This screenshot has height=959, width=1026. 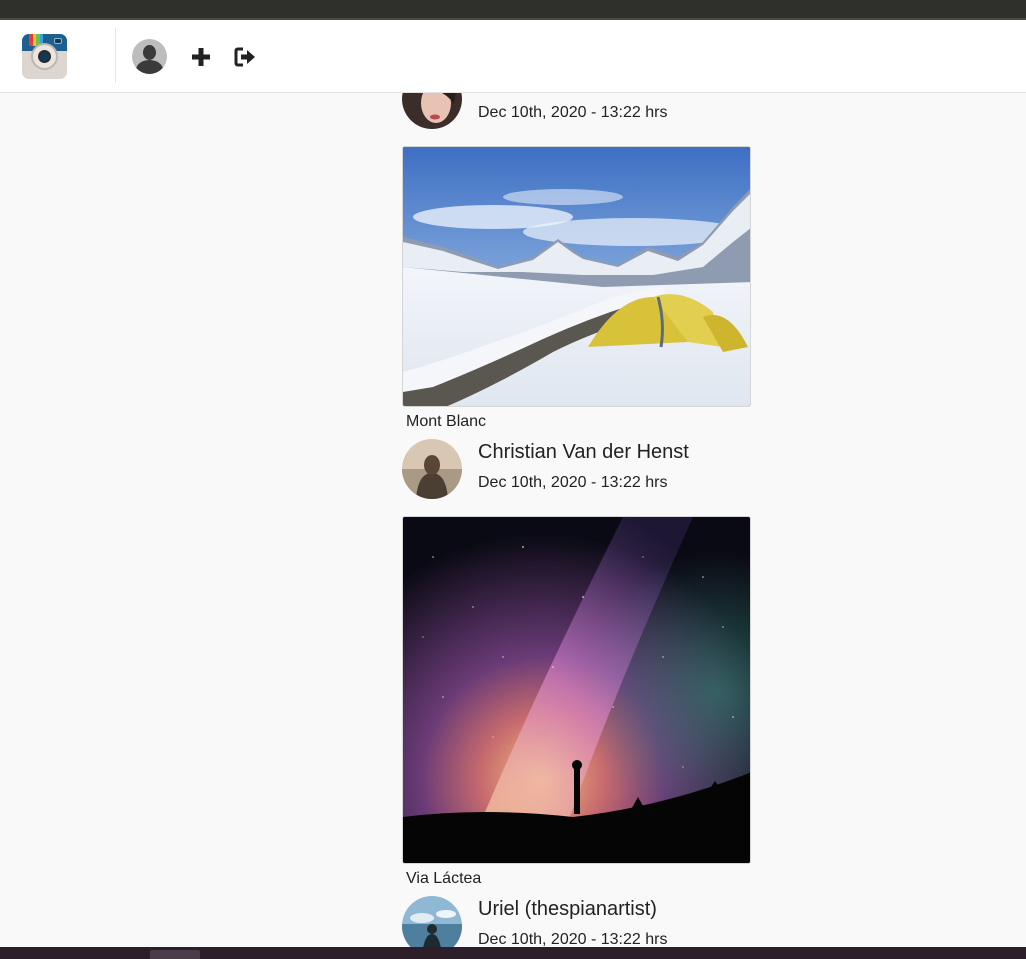 What do you see at coordinates (201, 57) in the screenshot?
I see `plus-icon` at bounding box center [201, 57].